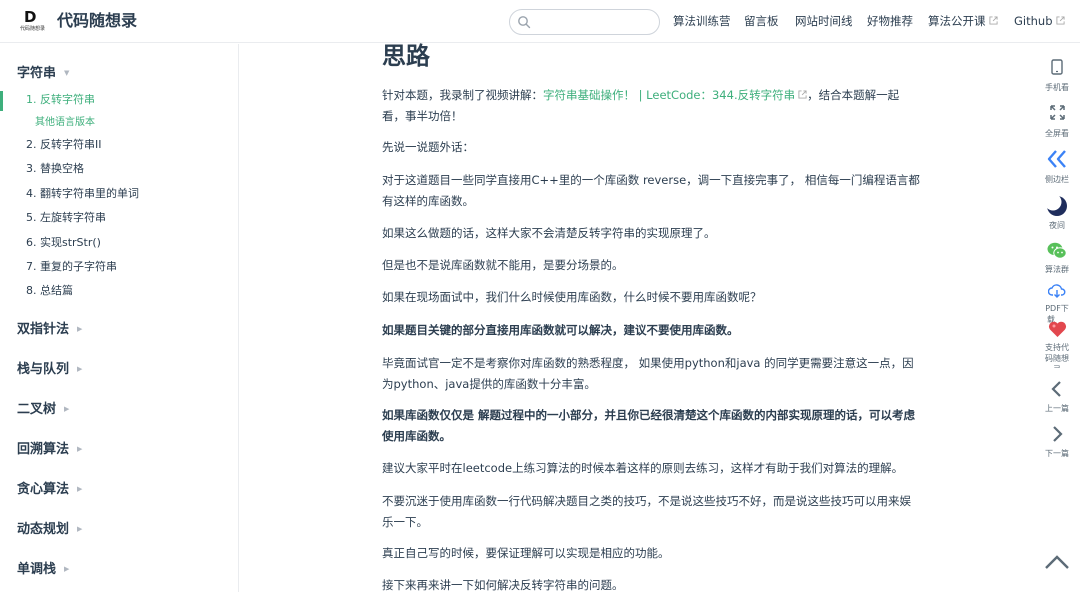  Describe the element at coordinates (405, 522) in the screenshot. I see `text-line: 乐一下。` at that location.